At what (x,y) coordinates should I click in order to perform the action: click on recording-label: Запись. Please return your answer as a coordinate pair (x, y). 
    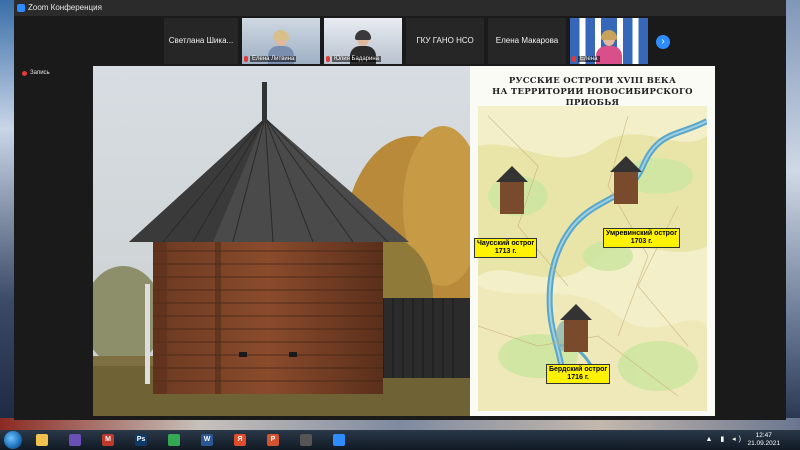
    Looking at the image, I should click on (40, 73).